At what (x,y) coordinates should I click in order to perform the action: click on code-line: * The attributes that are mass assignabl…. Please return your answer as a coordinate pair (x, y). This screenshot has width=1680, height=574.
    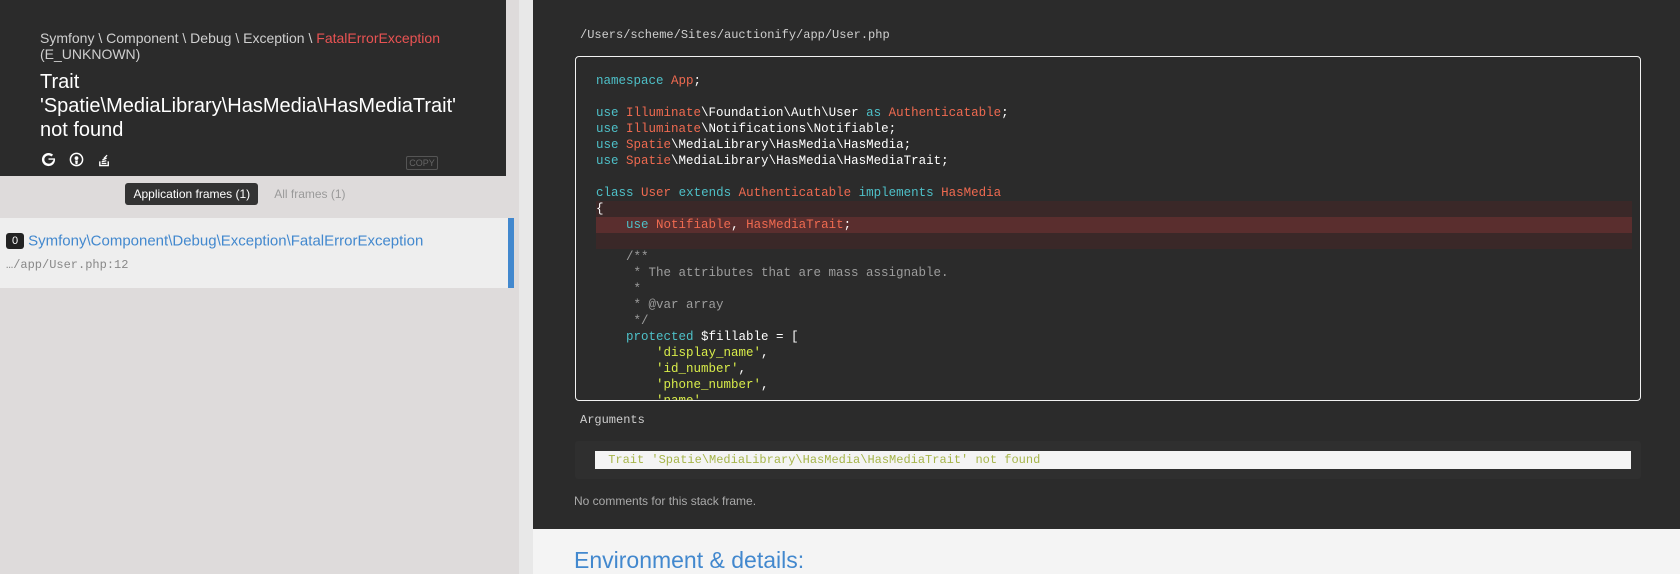
    Looking at the image, I should click on (772, 273).